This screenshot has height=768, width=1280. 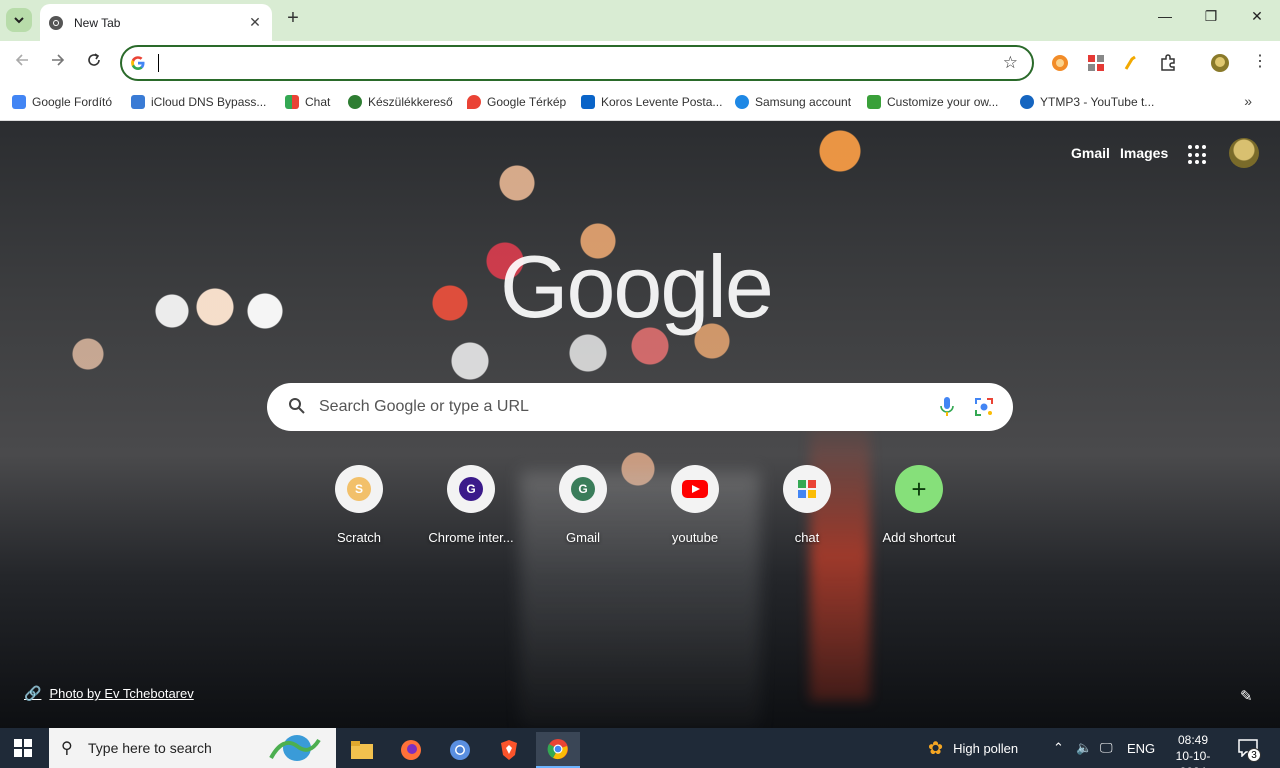 What do you see at coordinates (94, 63) in the screenshot?
I see `reload-button` at bounding box center [94, 63].